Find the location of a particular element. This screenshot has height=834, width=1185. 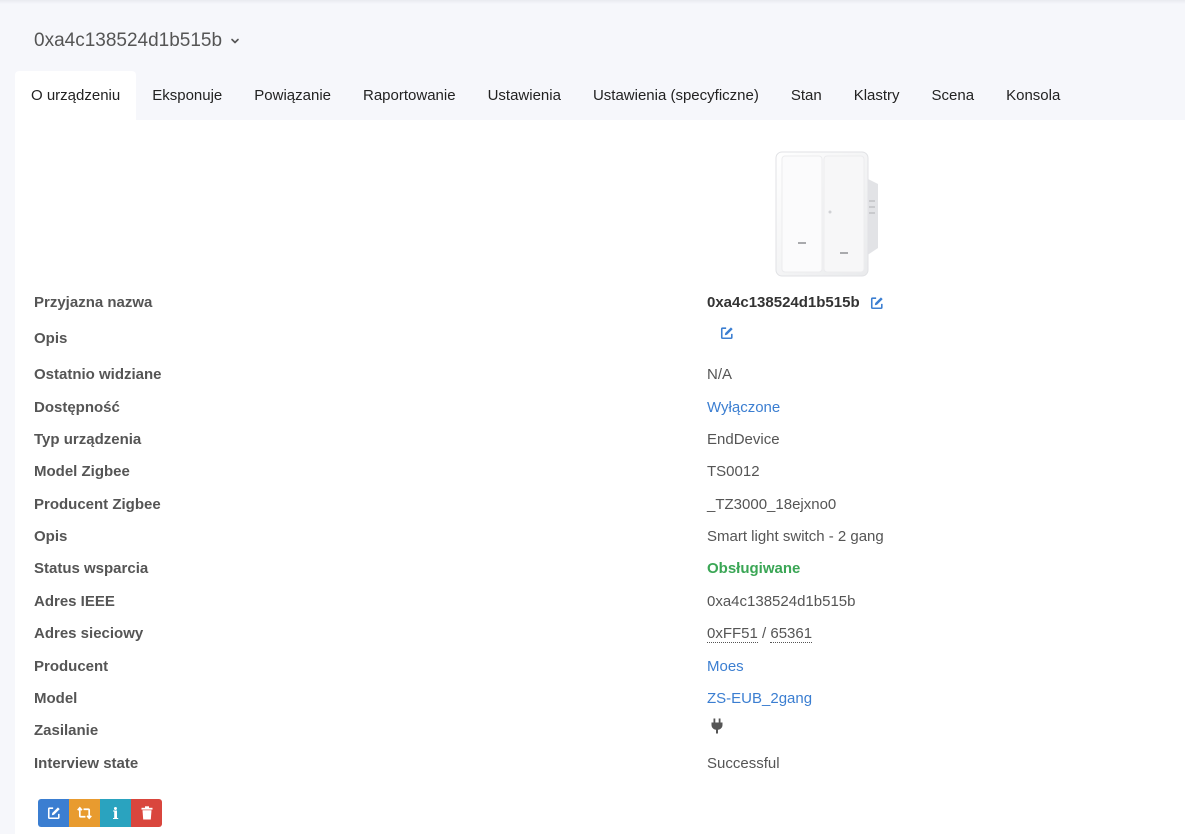

network-address-label: Adres sieciowy is located at coordinates (89, 633).